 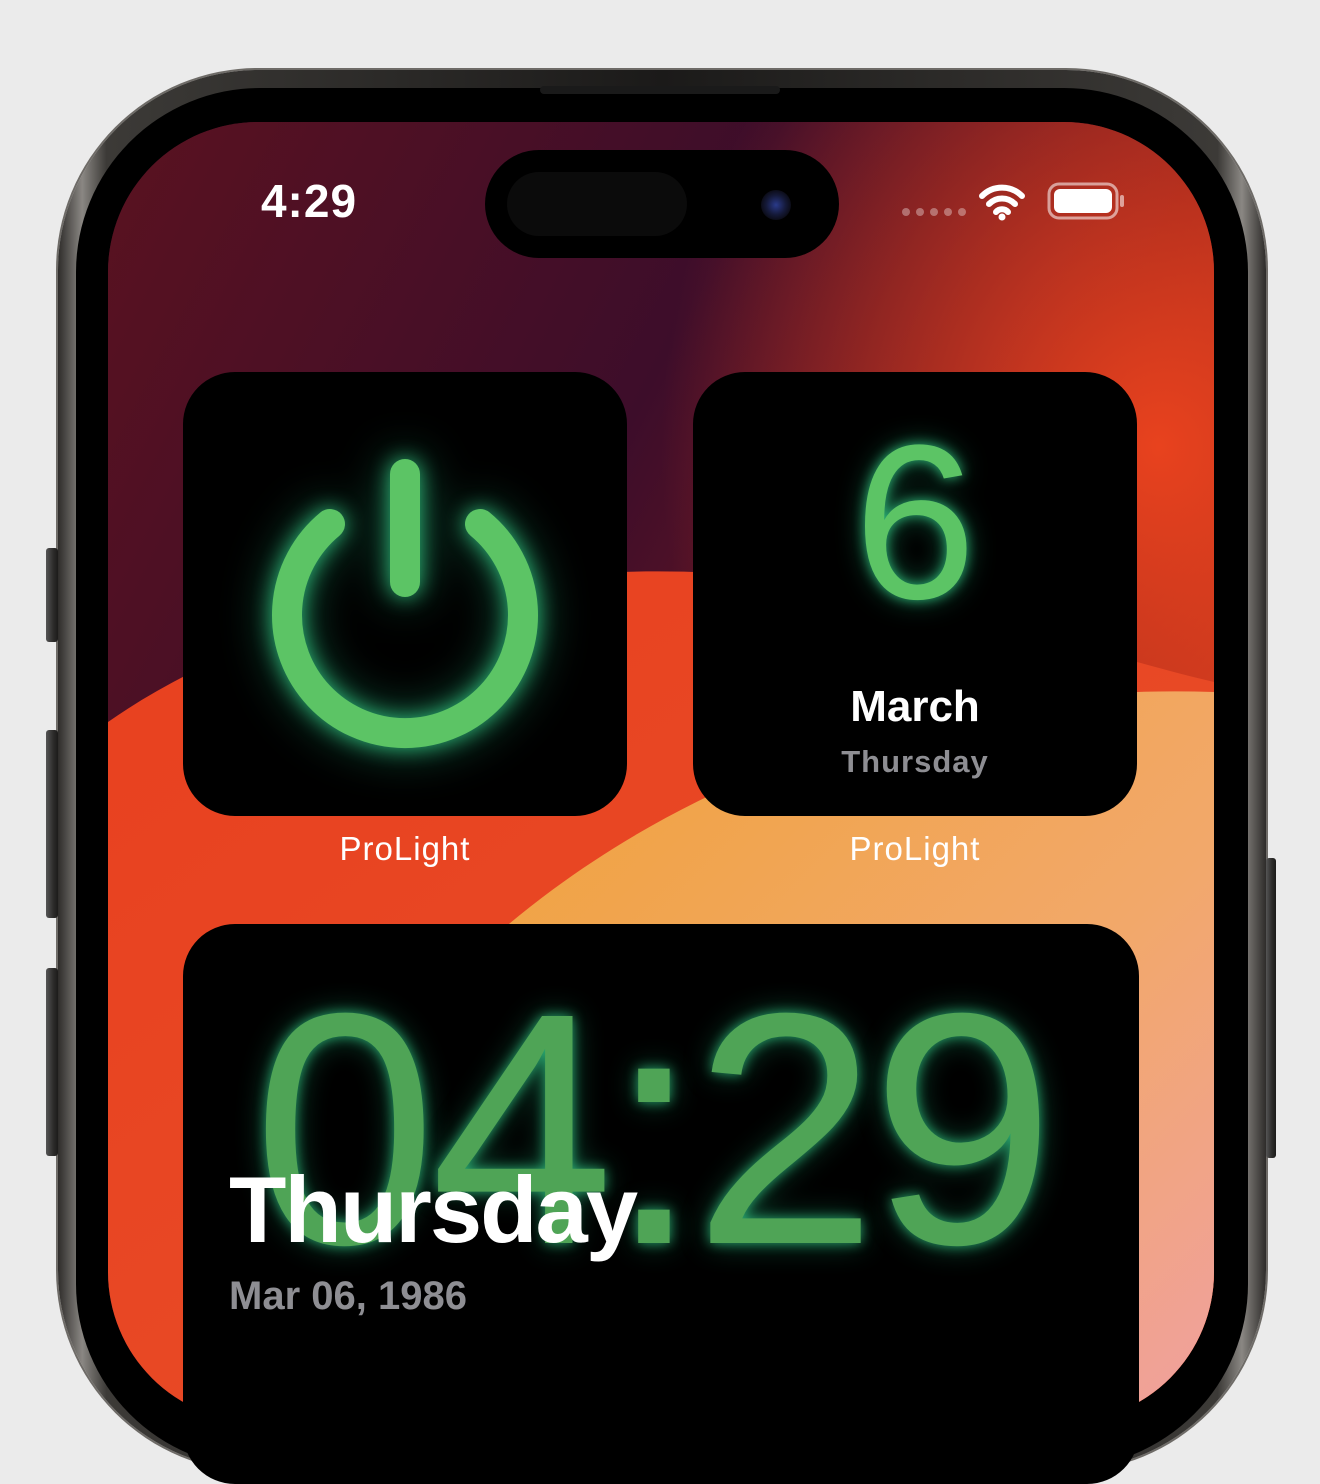 I want to click on volume-up-button, so click(x=52, y=824).